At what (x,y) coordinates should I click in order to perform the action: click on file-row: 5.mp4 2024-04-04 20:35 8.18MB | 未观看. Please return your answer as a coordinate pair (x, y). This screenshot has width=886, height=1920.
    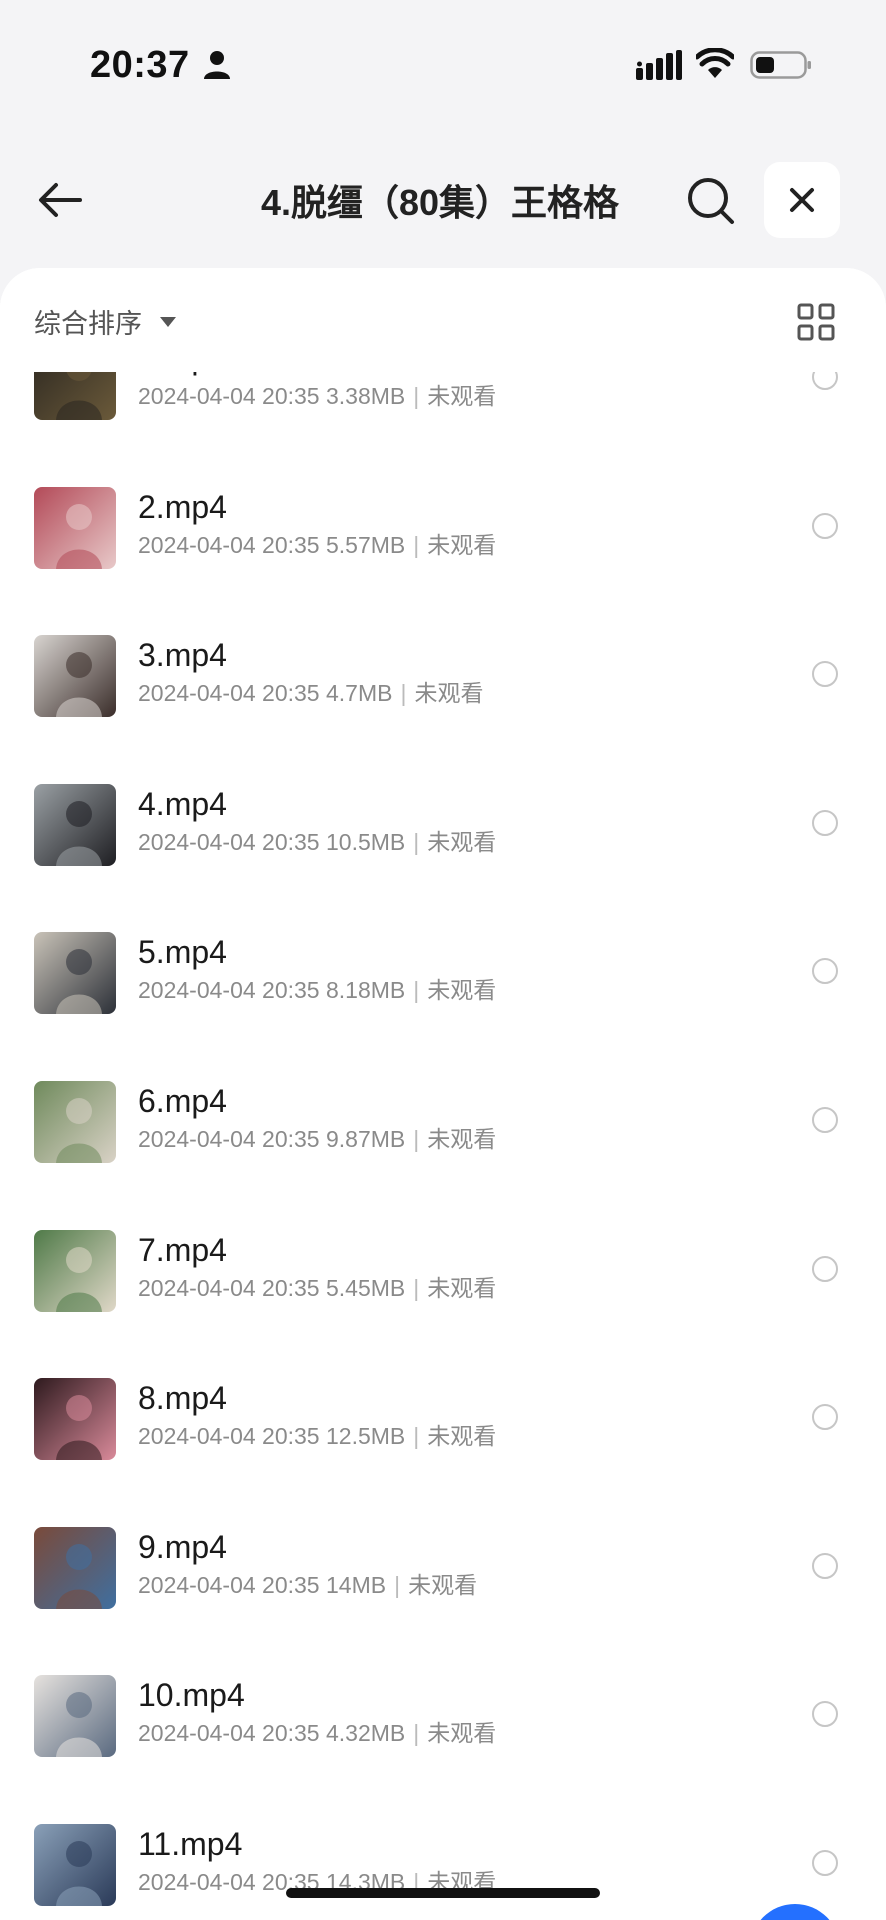
    Looking at the image, I should click on (443, 1006).